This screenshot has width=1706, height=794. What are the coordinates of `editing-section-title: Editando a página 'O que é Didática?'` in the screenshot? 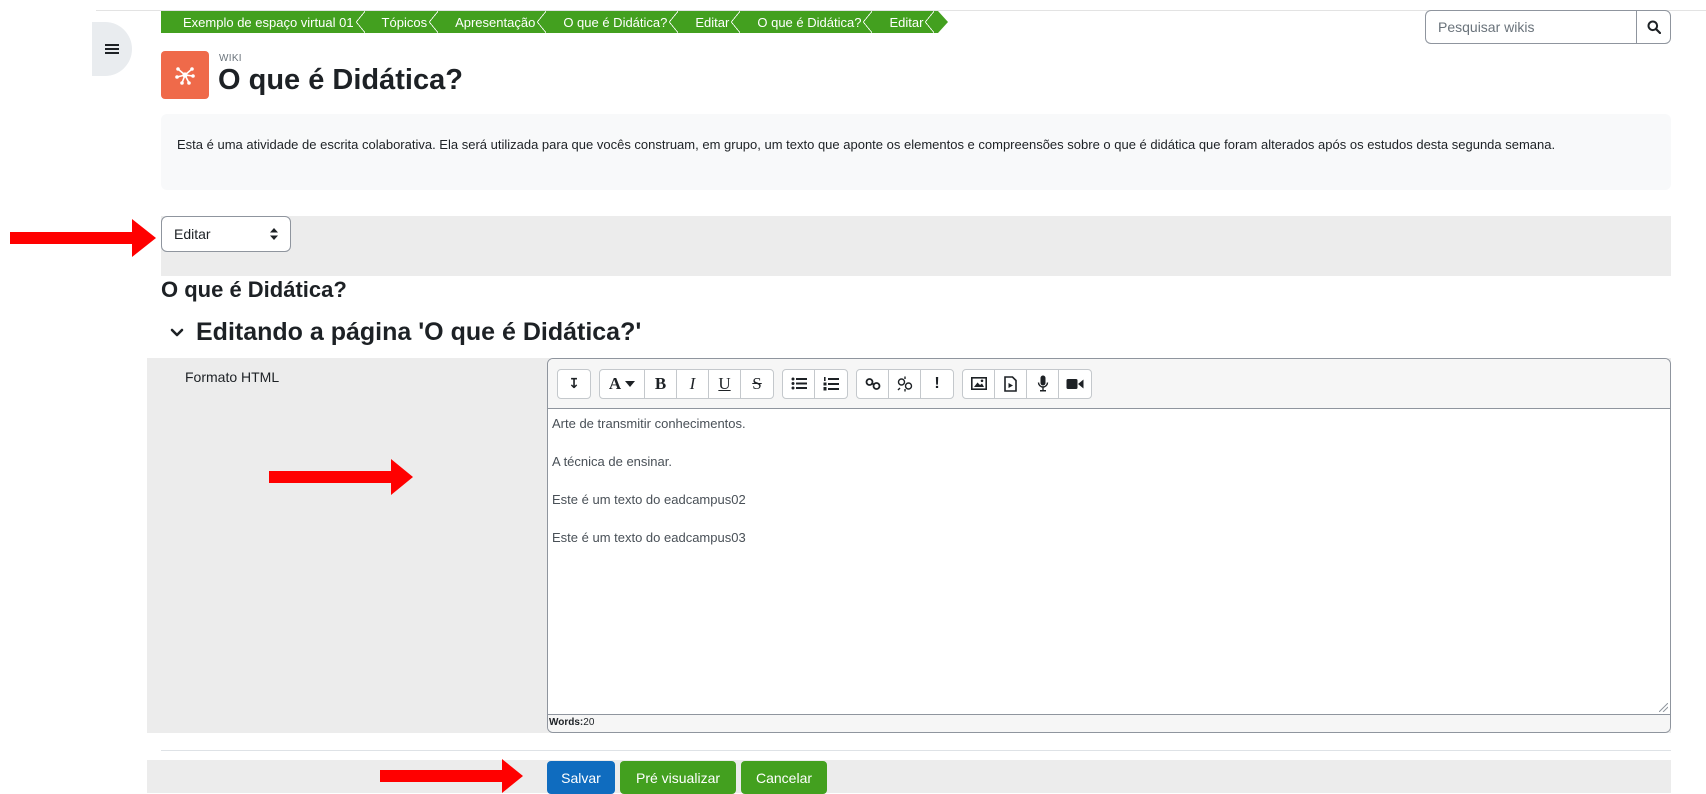 It's located at (419, 332).